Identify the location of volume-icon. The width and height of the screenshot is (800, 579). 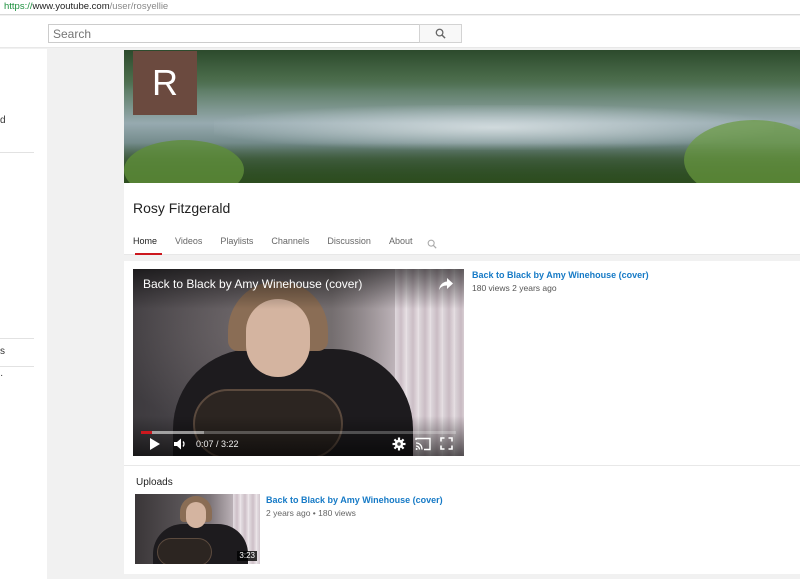
(180, 446).